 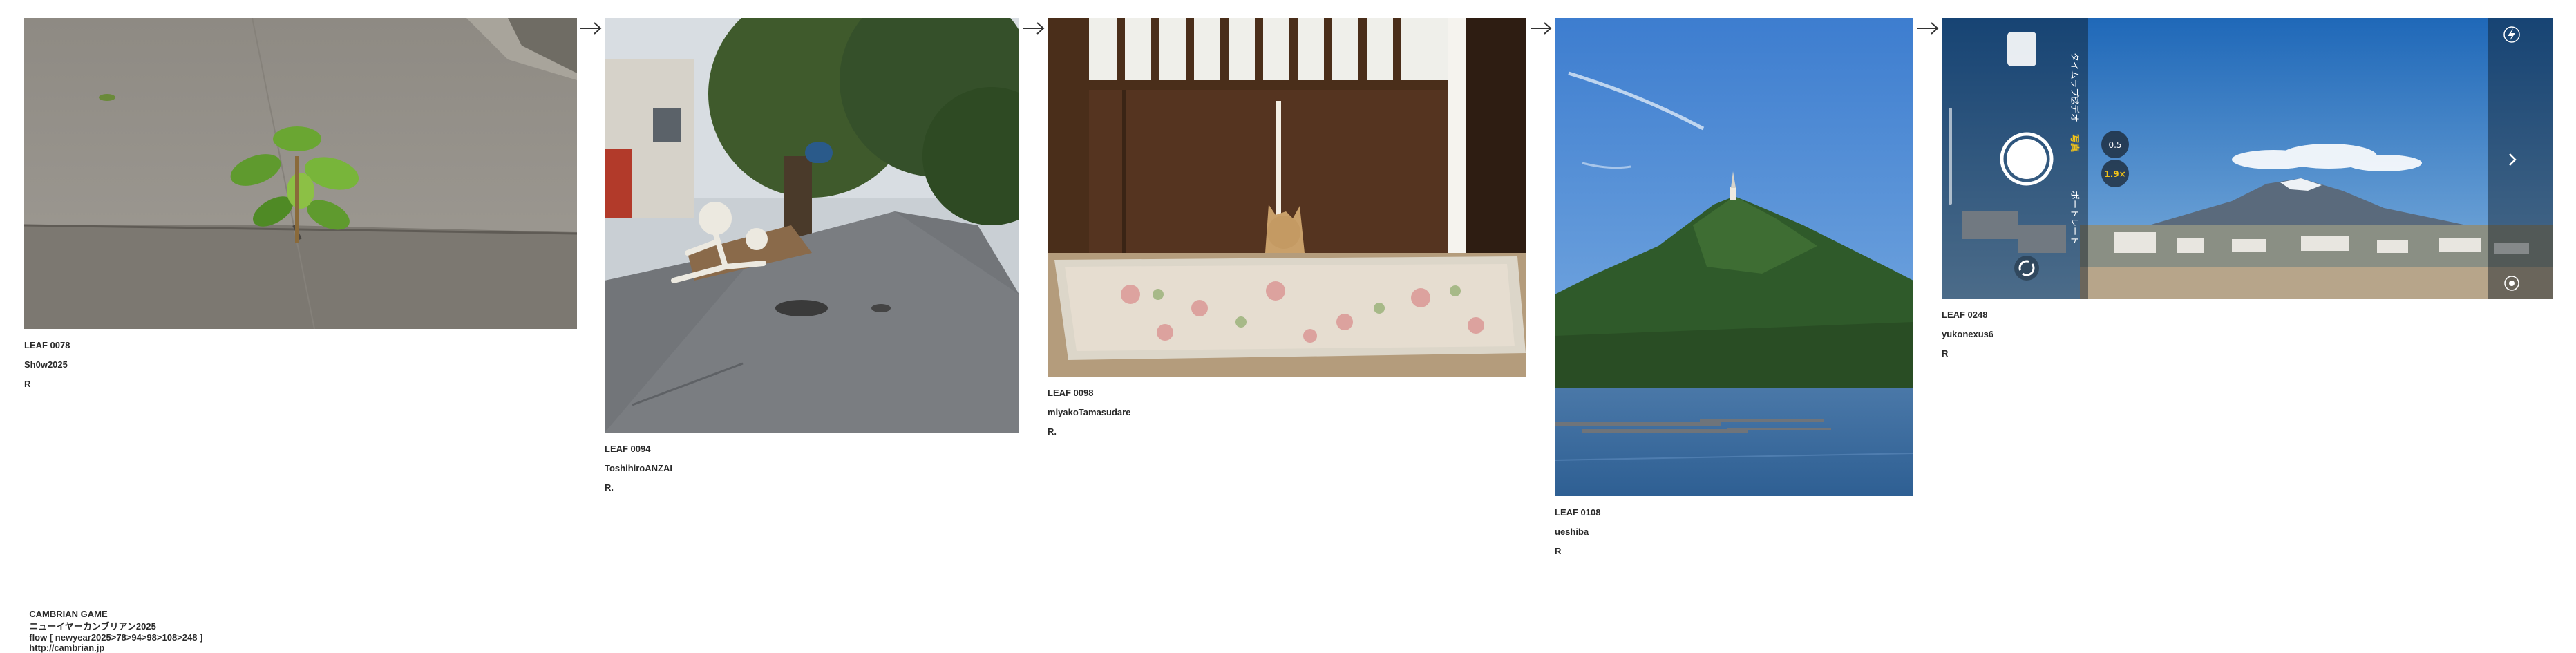 I want to click on flow-path: flow [ newyear2025>78>94>98>108>248 ], so click(x=116, y=637).